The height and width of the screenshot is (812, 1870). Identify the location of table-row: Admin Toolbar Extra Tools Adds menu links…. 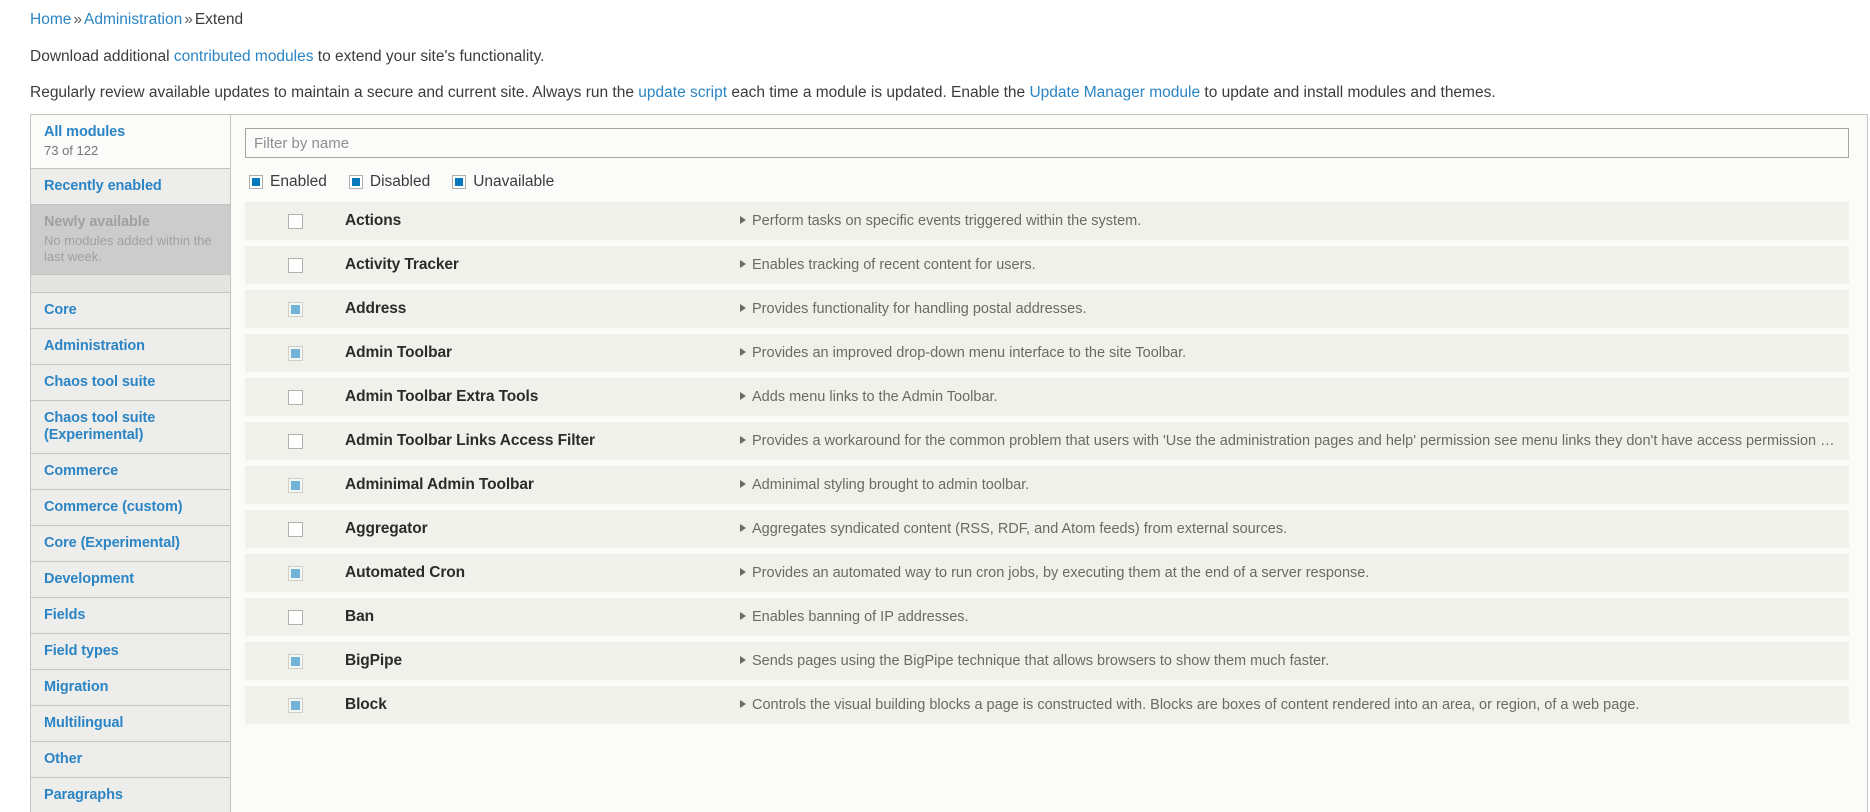
(1047, 397).